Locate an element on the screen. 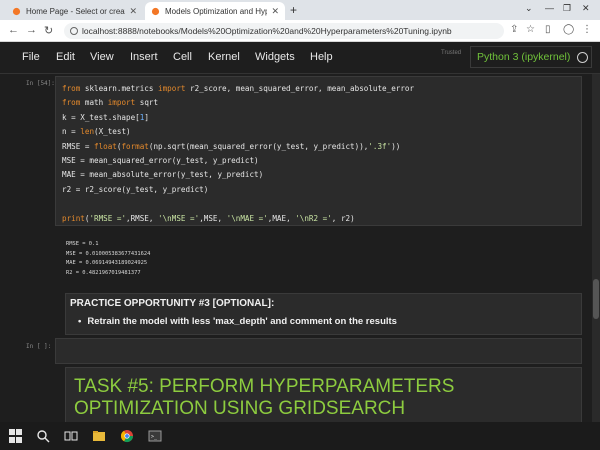  code-line: k = X_test.shape[1] is located at coordinates (105, 117).